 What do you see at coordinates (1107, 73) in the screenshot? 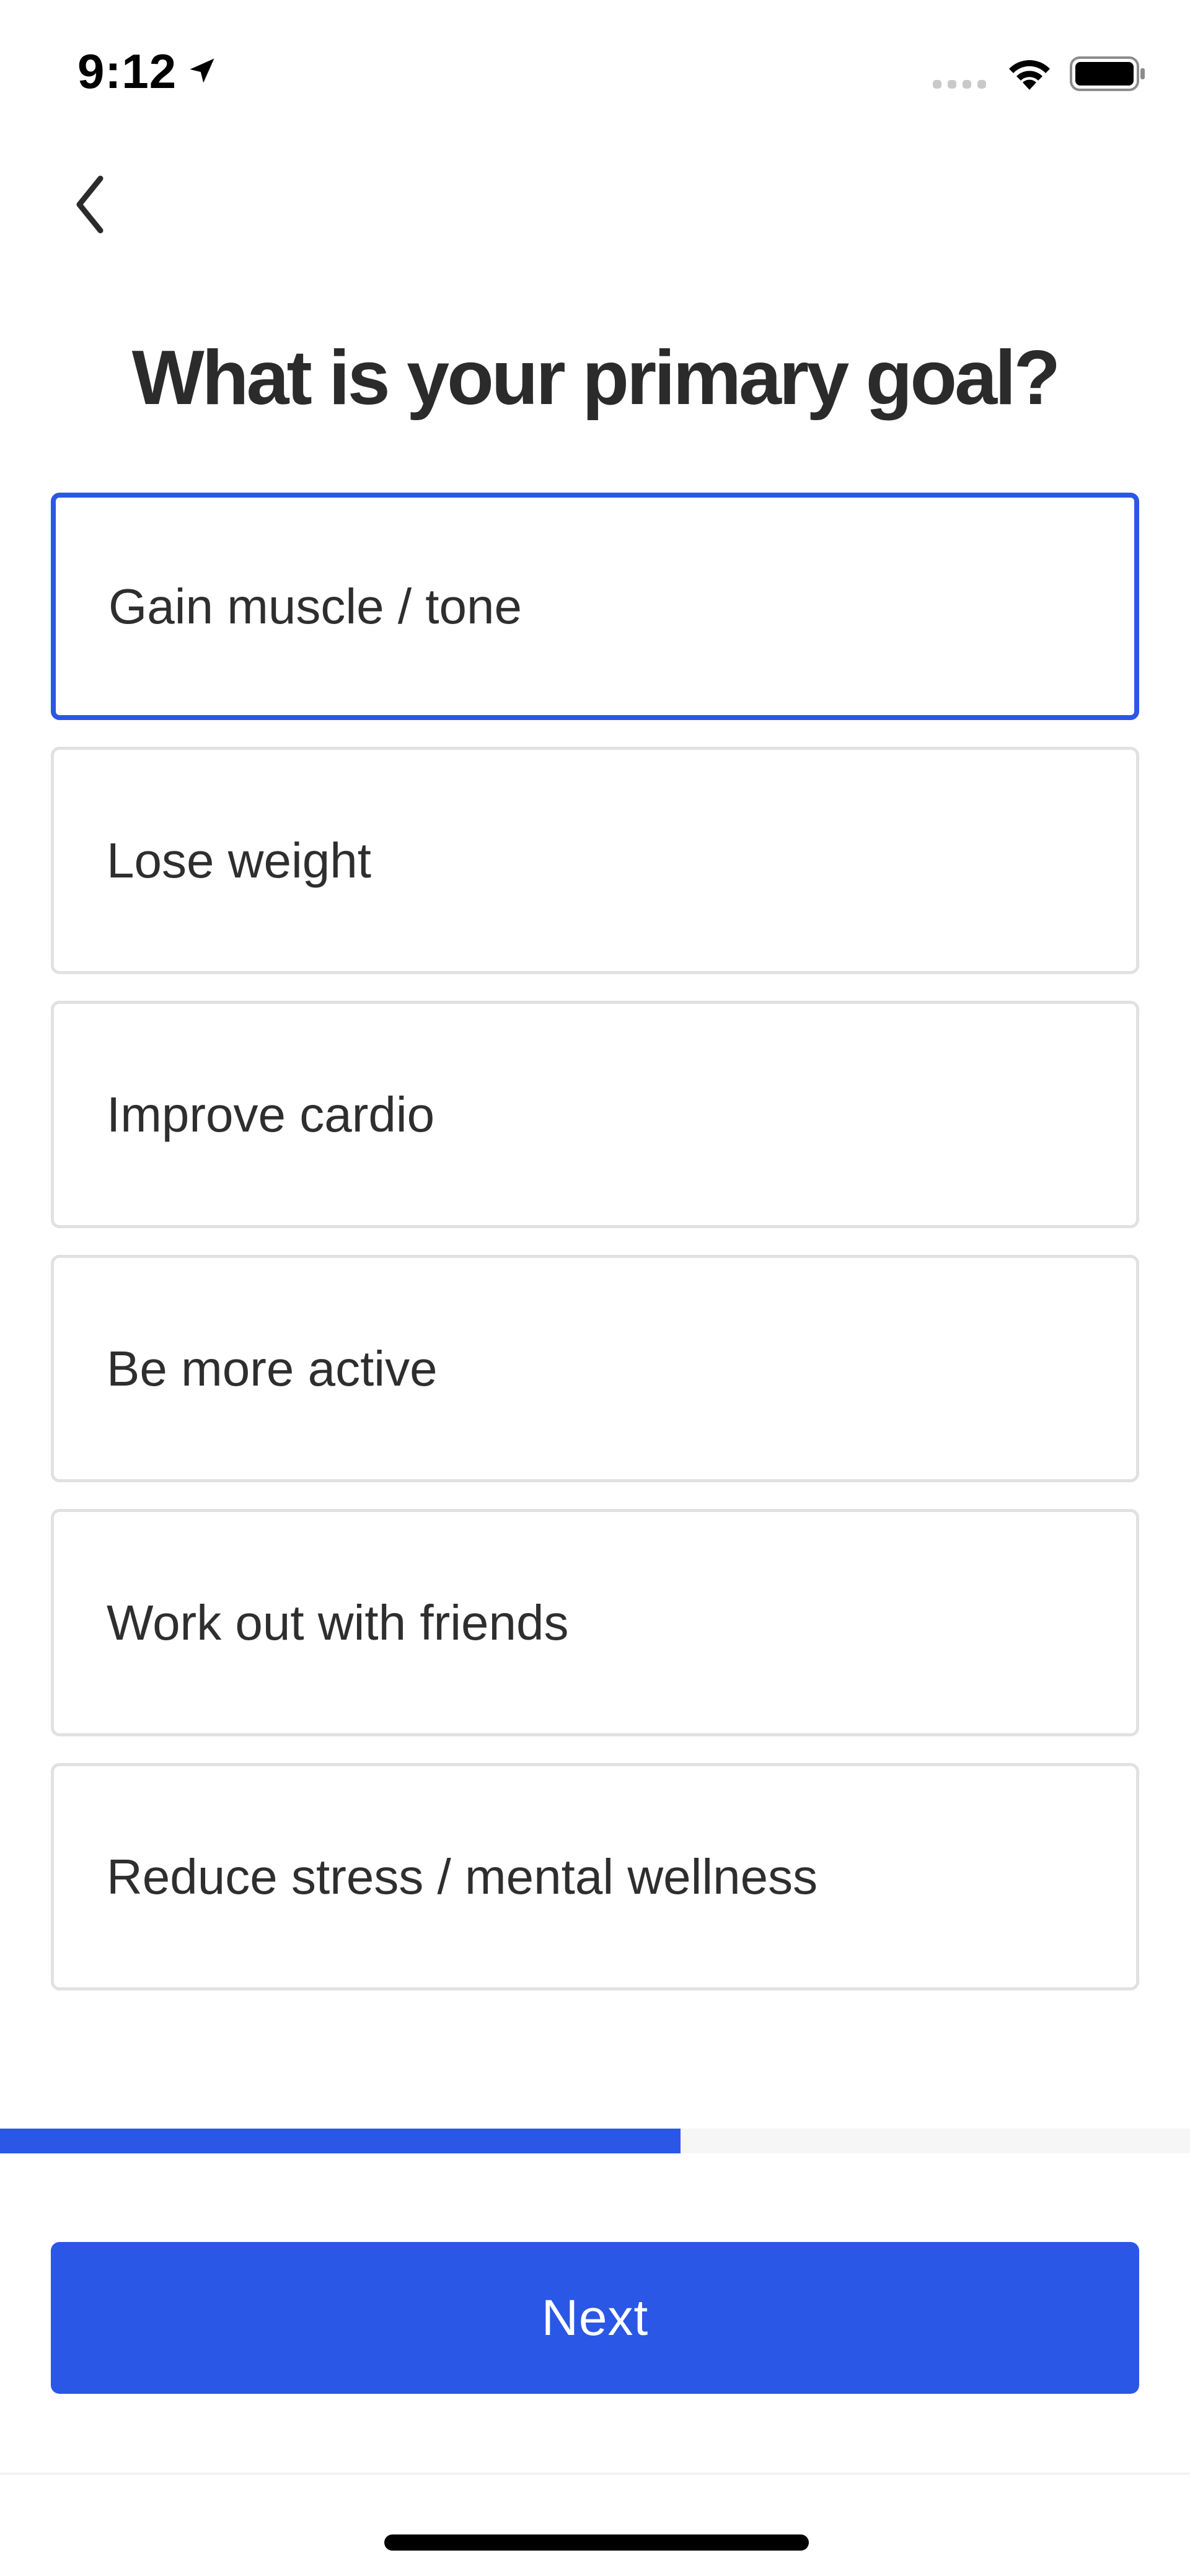
I see `battery-icon` at bounding box center [1107, 73].